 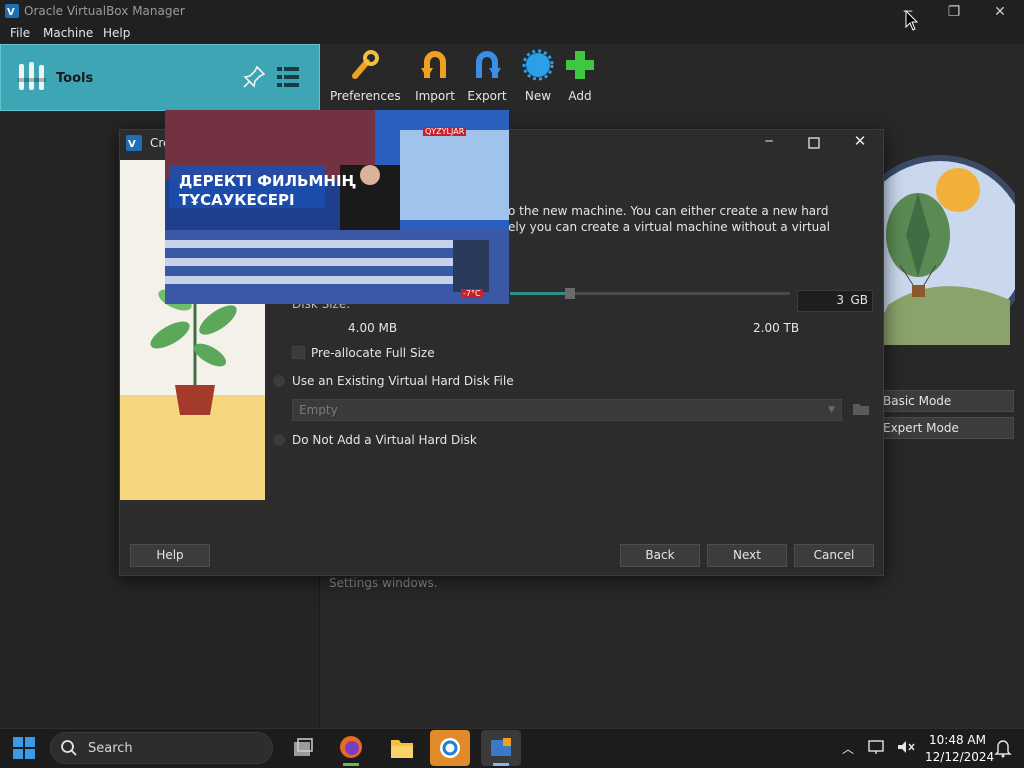 I want to click on close-button: ✕, so click(x=1000, y=12).